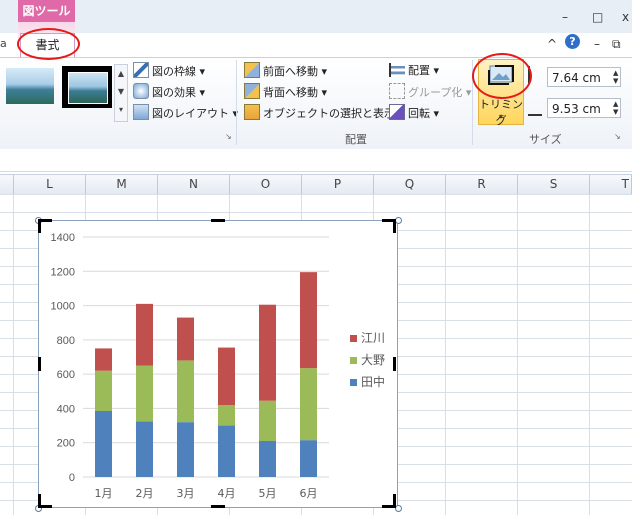 This screenshot has width=632, height=515. I want to click on y-tick-label: 200, so click(66, 444).